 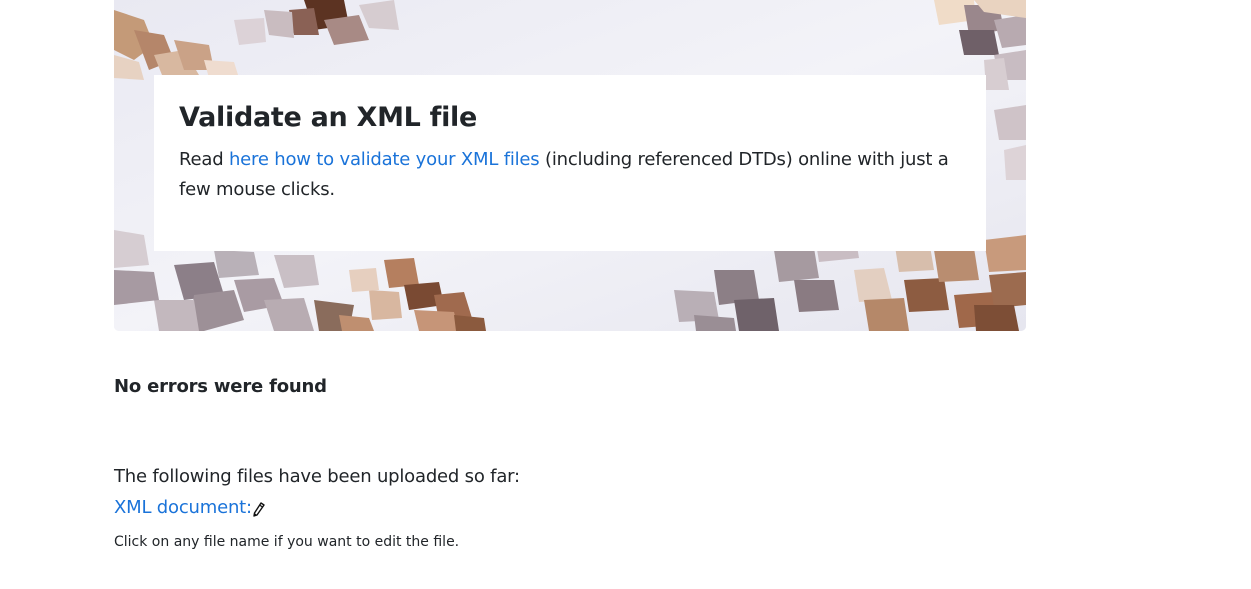 I want to click on intro-text-before: Read, so click(x=204, y=159).